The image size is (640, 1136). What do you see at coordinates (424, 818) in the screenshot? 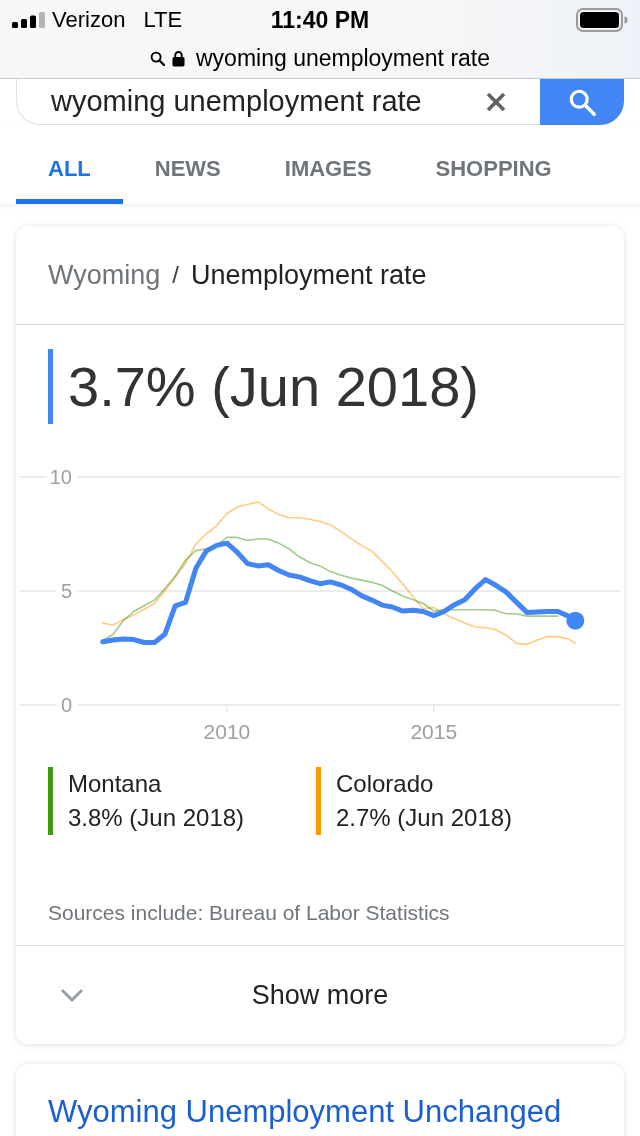
I see `legend-value: 2.7% (Jun 2018)` at bounding box center [424, 818].